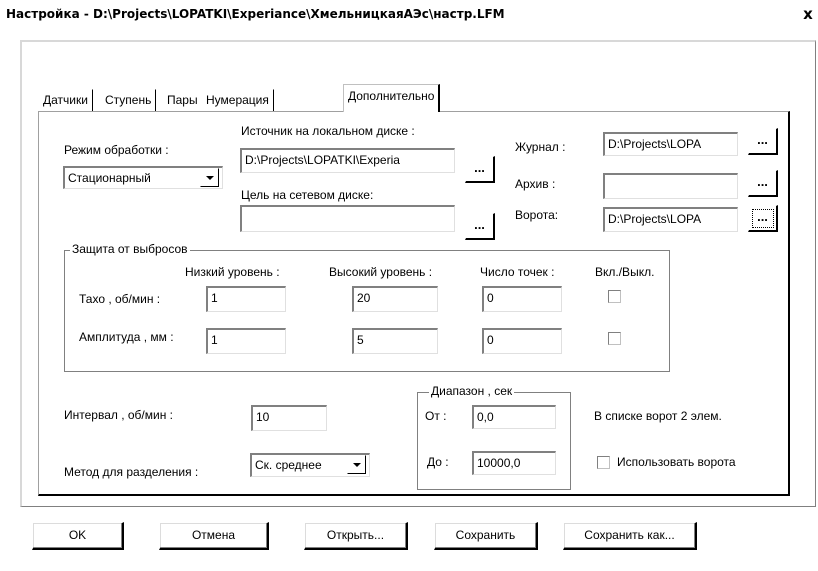 This screenshot has height=571, width=818. What do you see at coordinates (116, 150) in the screenshot?
I see `processing-mode-label: Режим обработки :` at bounding box center [116, 150].